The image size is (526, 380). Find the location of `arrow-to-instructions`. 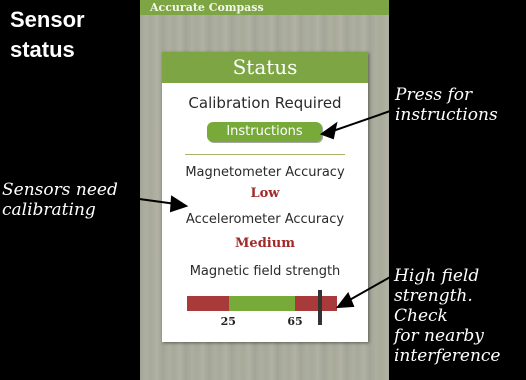

arrow-to-instructions is located at coordinates (363, 120).